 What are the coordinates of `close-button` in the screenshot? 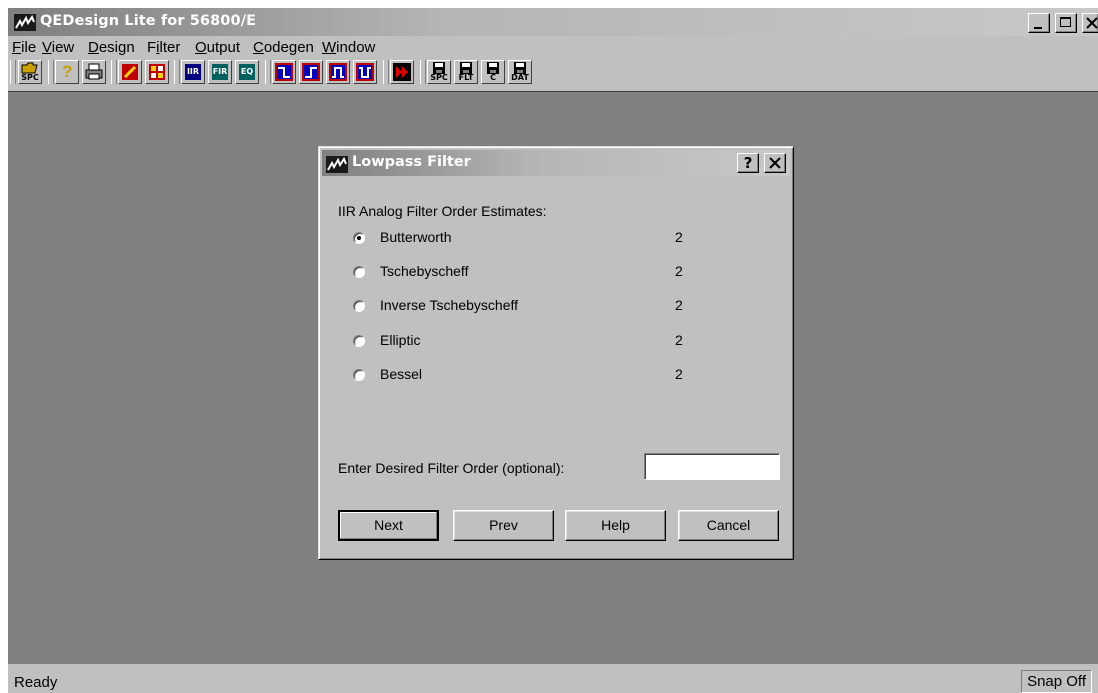 It's located at (1090, 23).